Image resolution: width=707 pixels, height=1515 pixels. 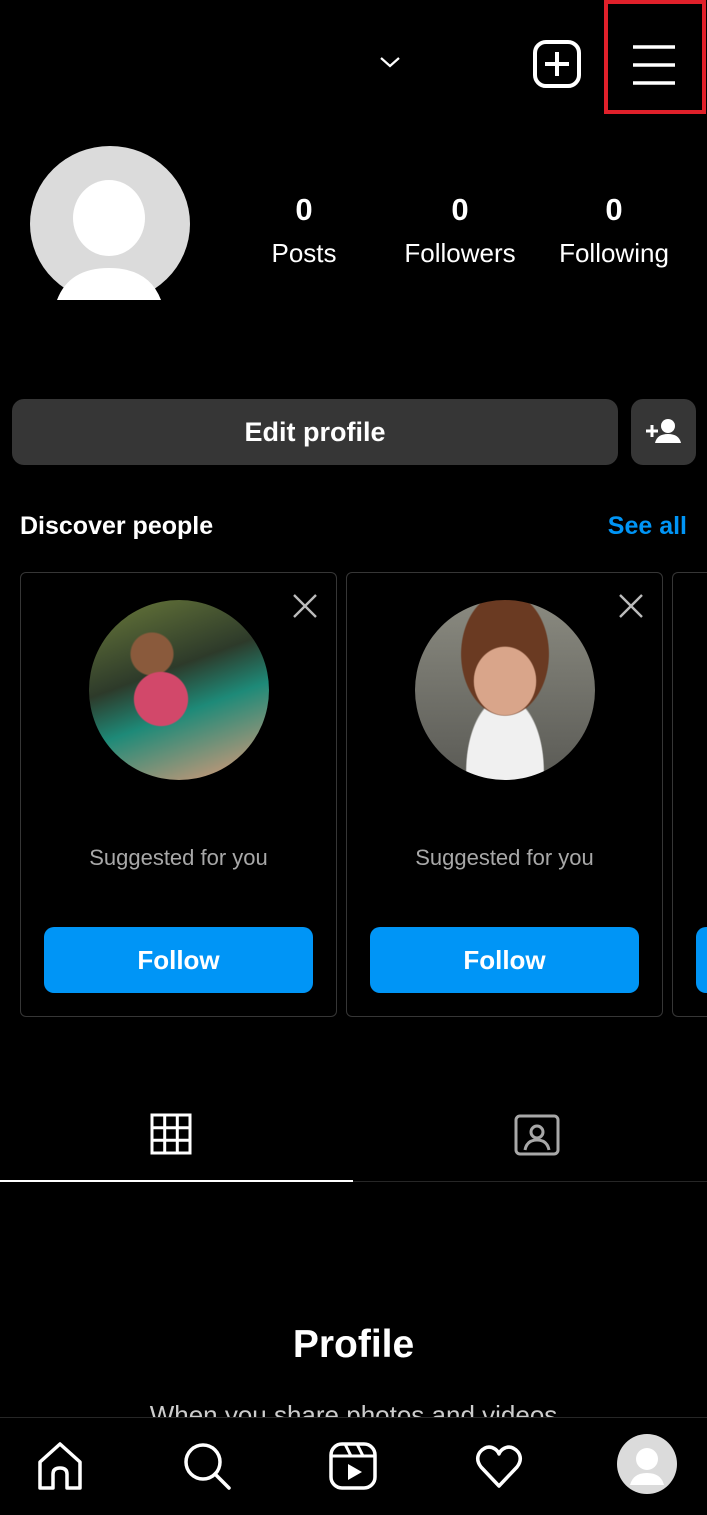 I want to click on reels-icon, so click(x=353, y=1466).